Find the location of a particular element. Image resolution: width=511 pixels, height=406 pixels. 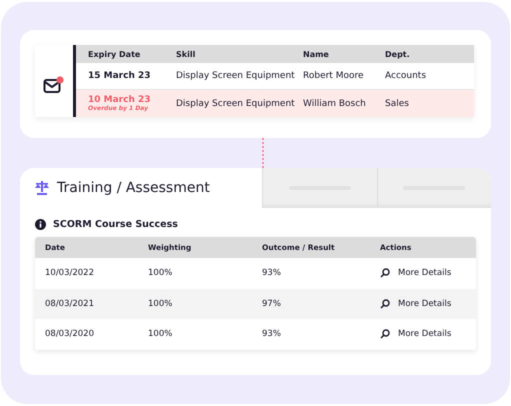

table-cell-text: William Bosch is located at coordinates (335, 103).